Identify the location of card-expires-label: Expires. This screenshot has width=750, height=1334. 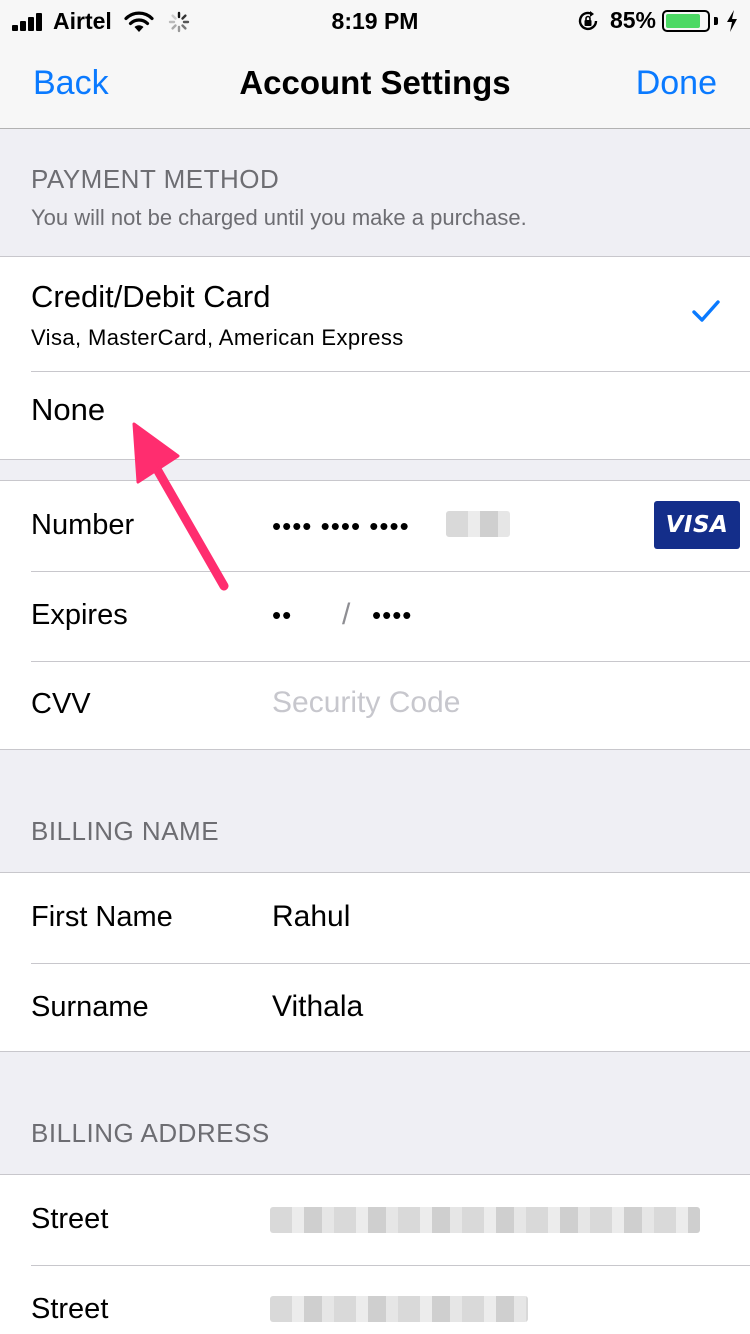
(79, 615).